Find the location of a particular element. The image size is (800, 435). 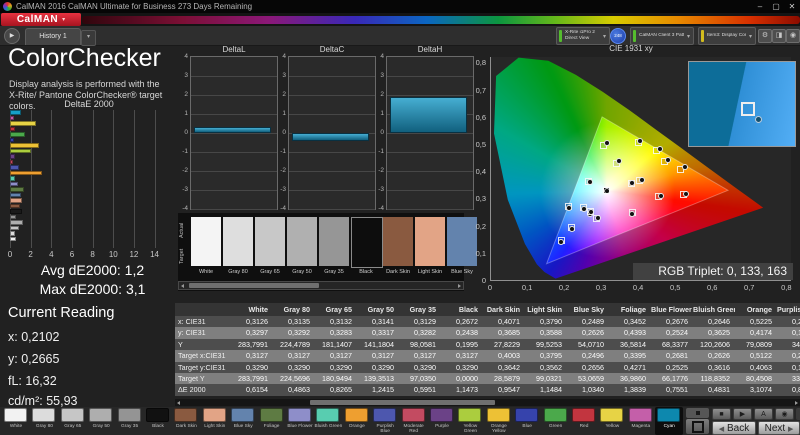

meter-sync-badge: 248 is located at coordinates (618, 36).